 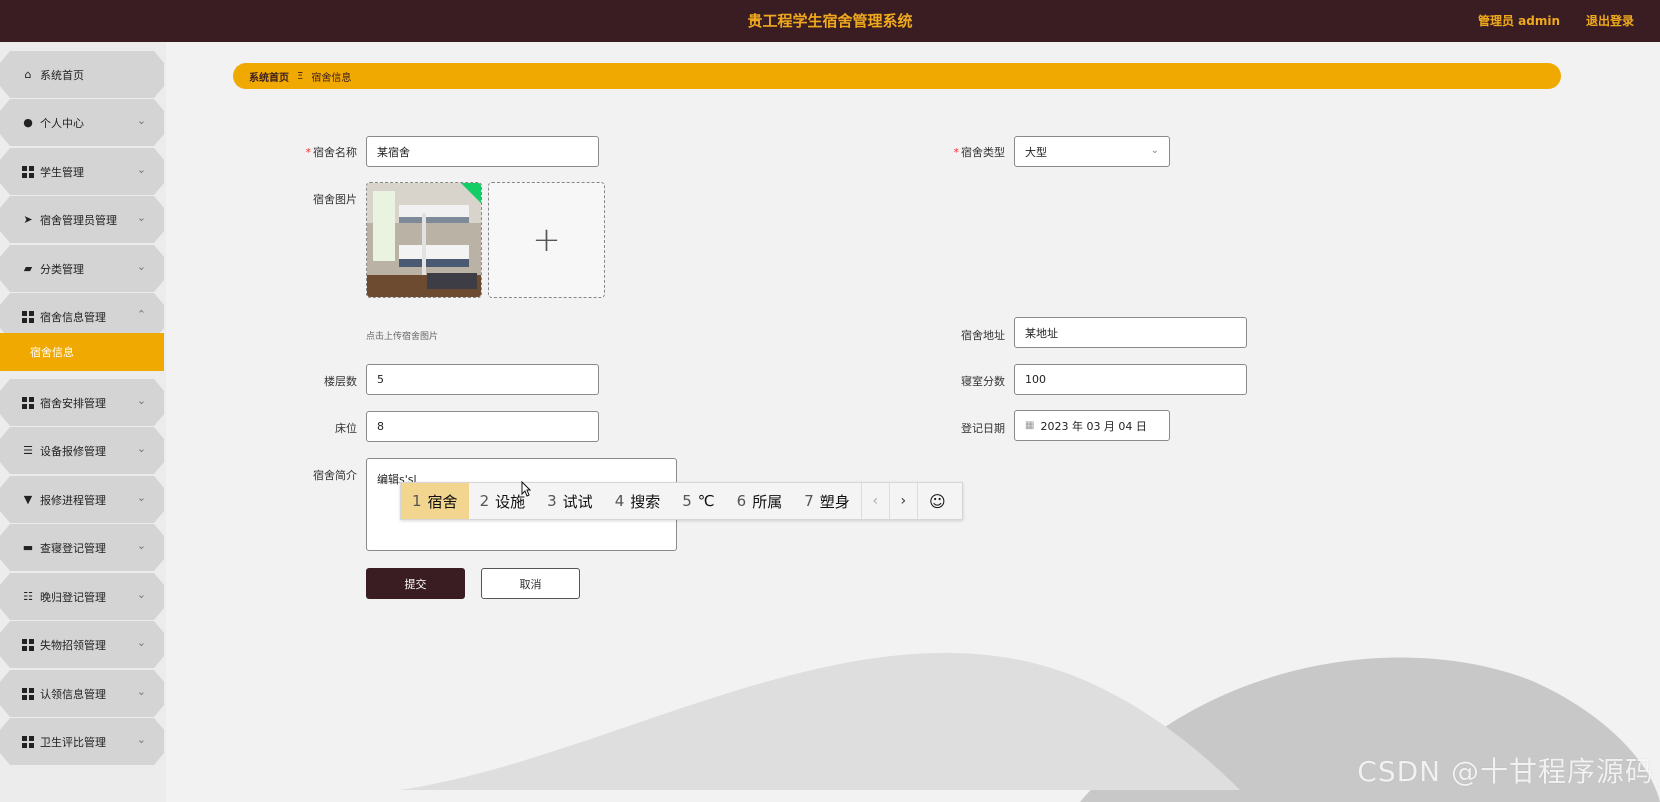 I want to click on floors-input: 5, so click(x=482, y=379).